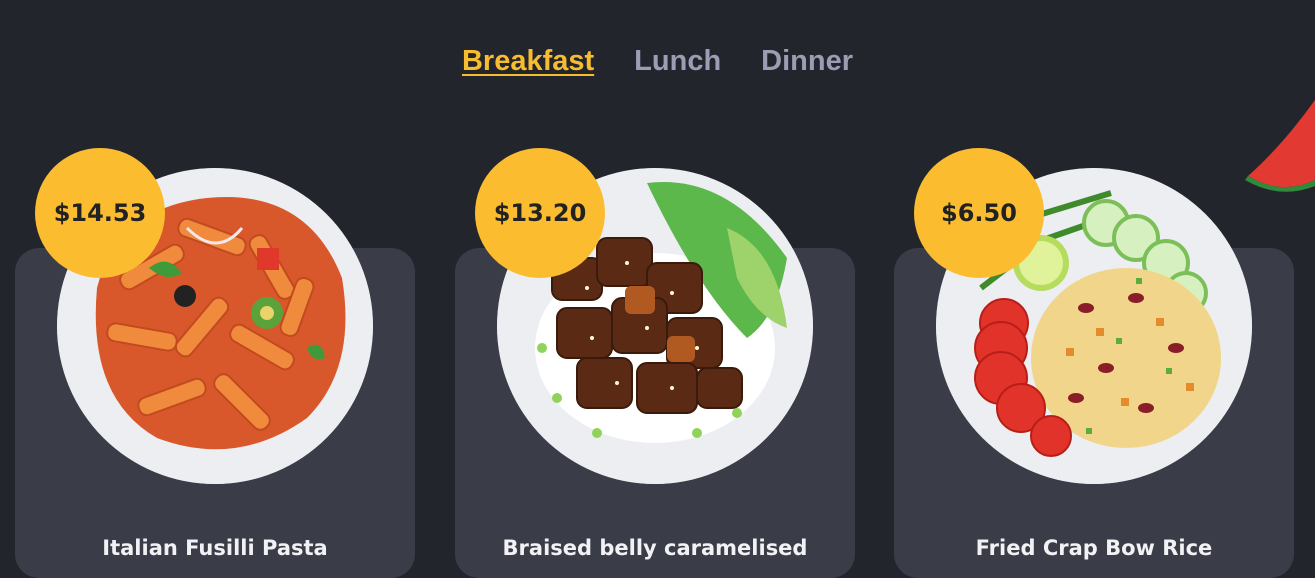 This screenshot has height=578, width=1315. Describe the element at coordinates (215, 548) in the screenshot. I see `dish-name: Italian Fusilli Pasta` at that location.